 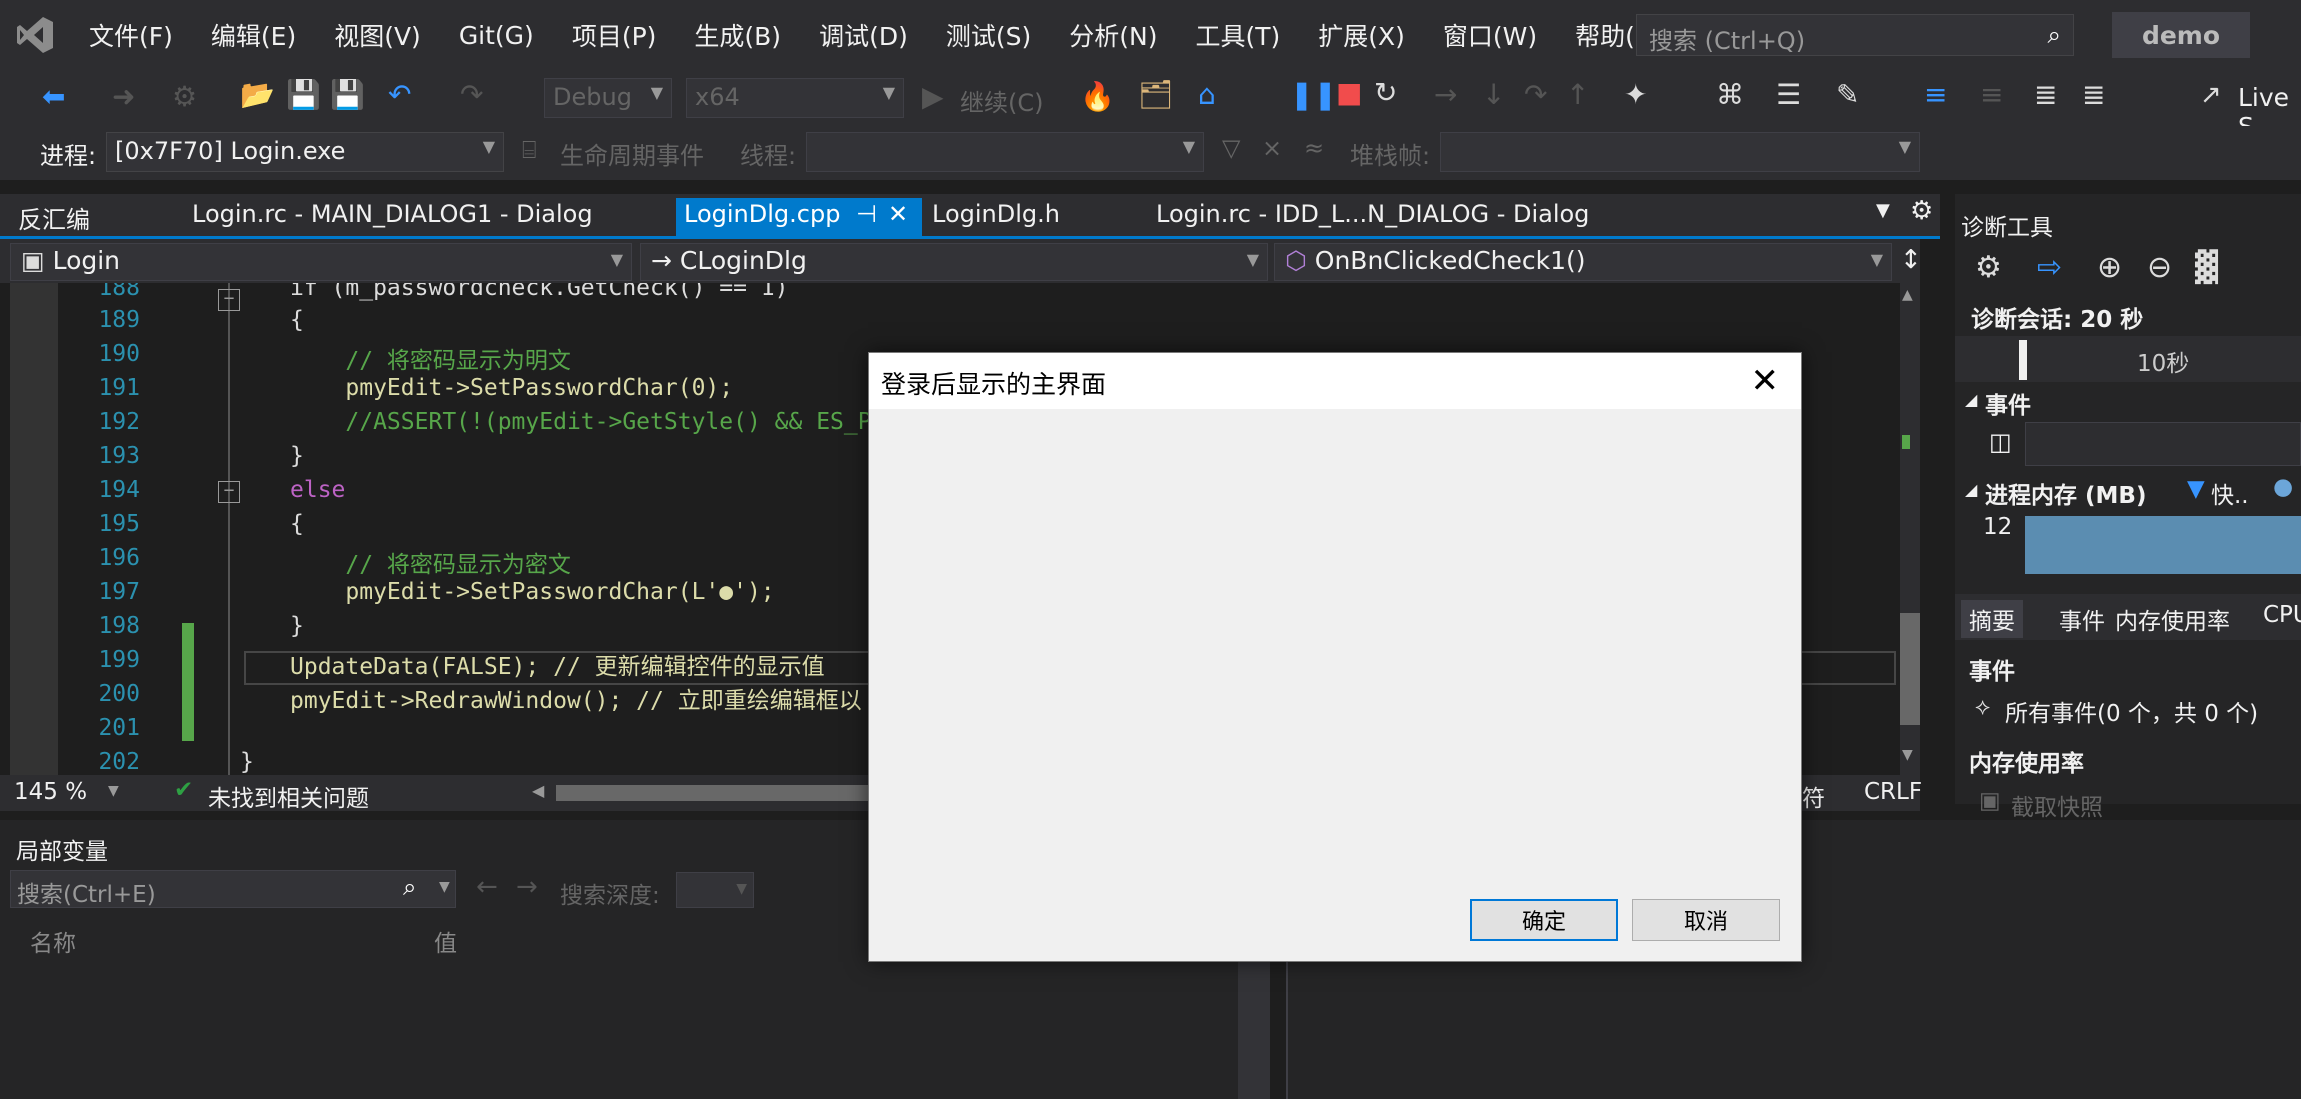 What do you see at coordinates (131, 35) in the screenshot?
I see `menu-file: 文件(F)` at bounding box center [131, 35].